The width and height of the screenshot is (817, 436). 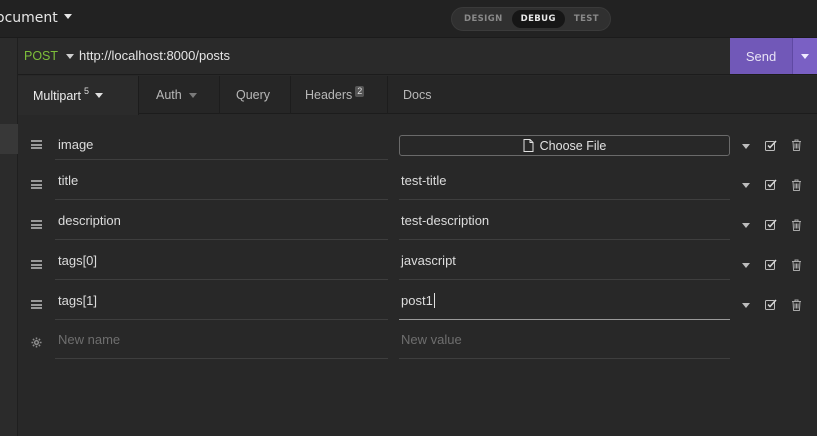 What do you see at coordinates (221, 300) in the screenshot?
I see `param-name-input: tags[1]` at bounding box center [221, 300].